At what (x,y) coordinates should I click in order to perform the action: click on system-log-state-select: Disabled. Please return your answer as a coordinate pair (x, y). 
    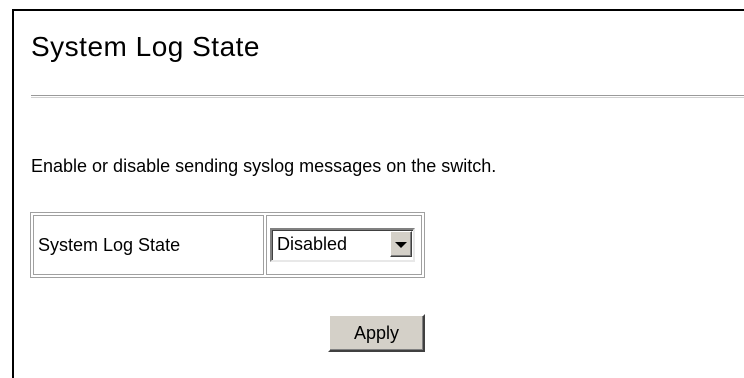
    Looking at the image, I should click on (342, 245).